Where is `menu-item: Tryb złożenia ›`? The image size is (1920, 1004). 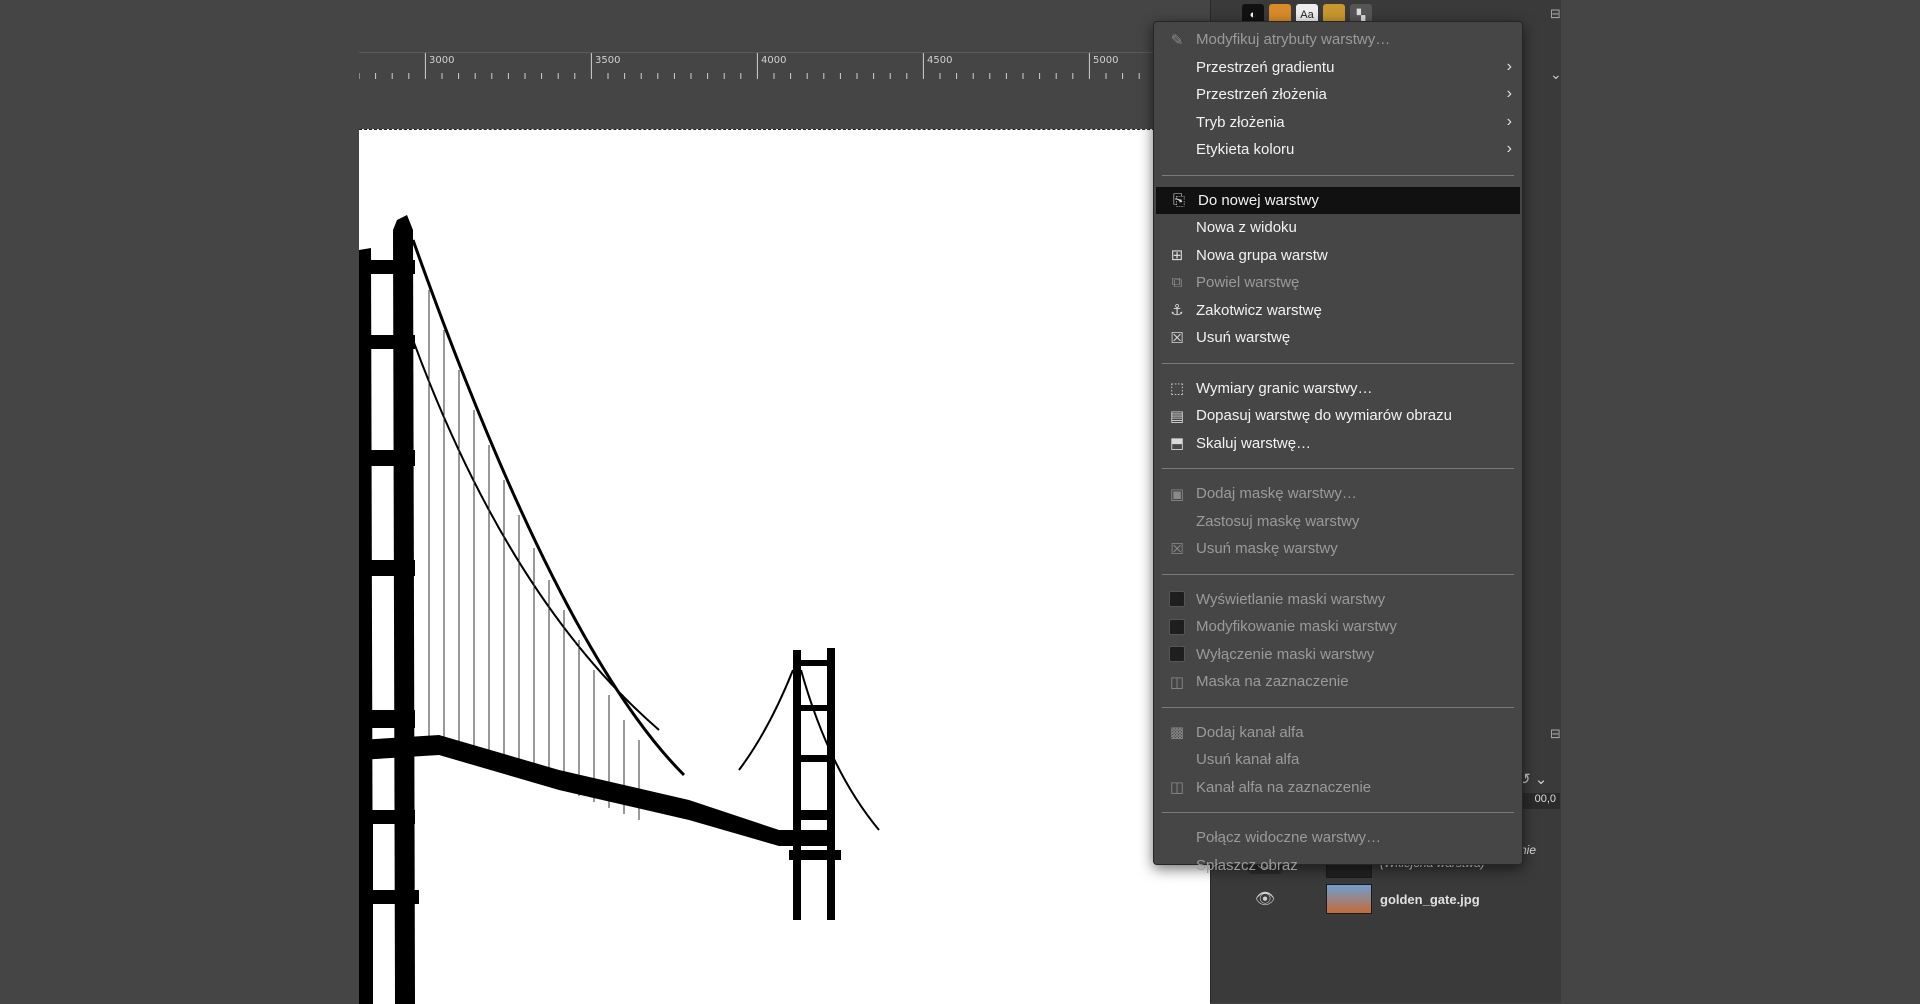 menu-item: Tryb złożenia › is located at coordinates (1338, 123).